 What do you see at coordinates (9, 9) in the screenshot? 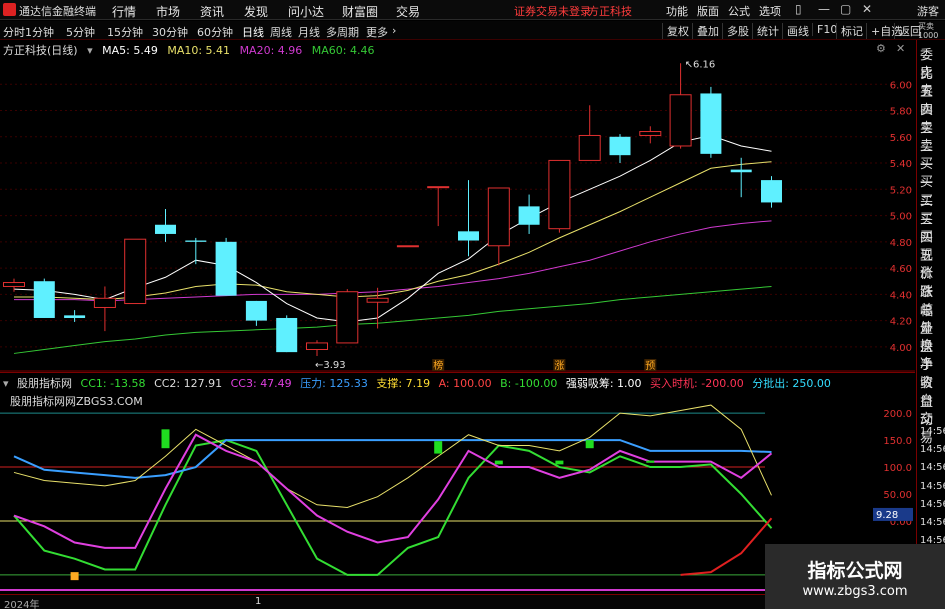
I see `app-logo-icon` at bounding box center [9, 9].